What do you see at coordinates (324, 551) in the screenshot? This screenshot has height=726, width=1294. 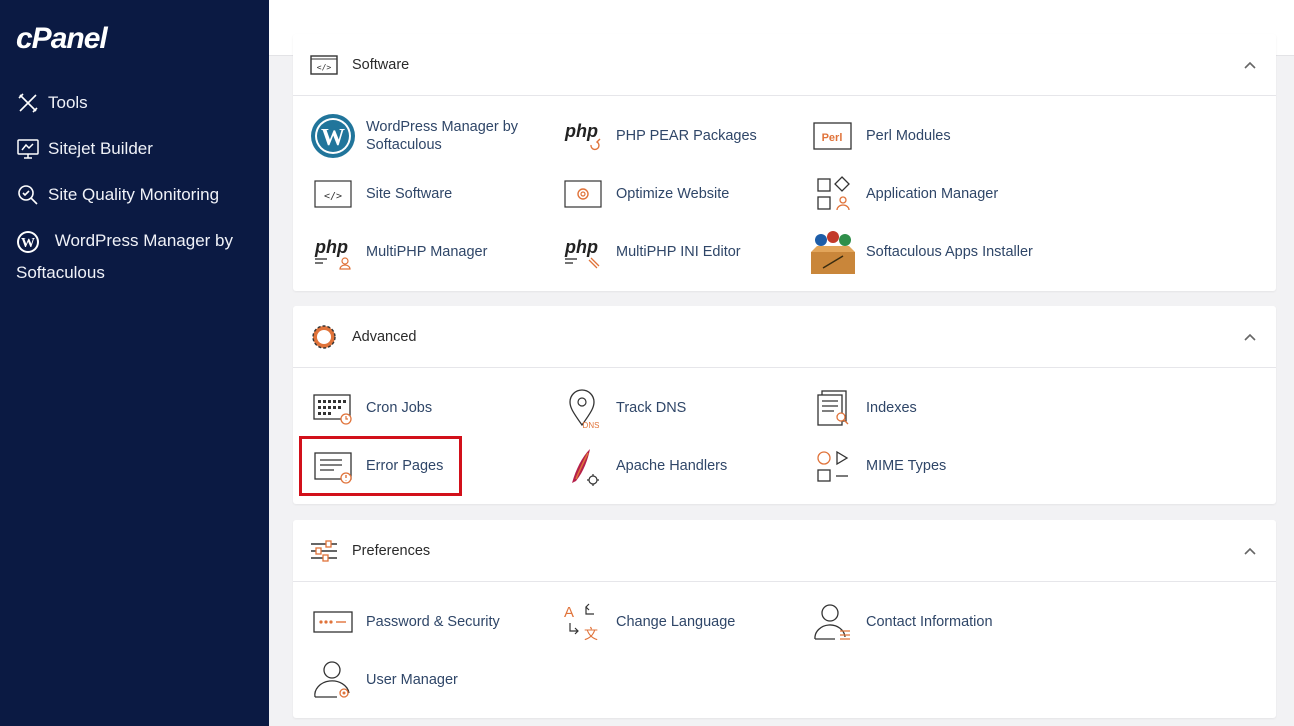 I see `sliders-icon` at bounding box center [324, 551].